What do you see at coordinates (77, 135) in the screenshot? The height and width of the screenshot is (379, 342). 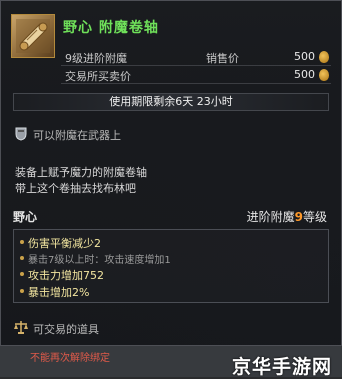 I see `weapon-enchant-text: 可以附魔在武器上` at bounding box center [77, 135].